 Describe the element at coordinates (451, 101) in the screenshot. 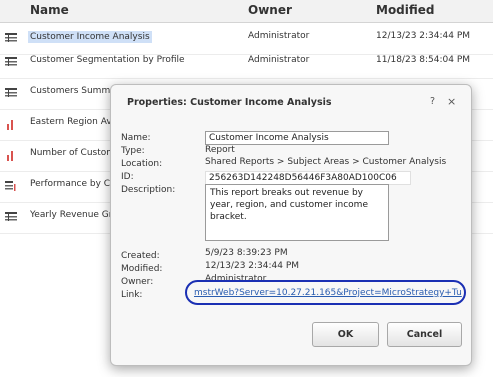

I see `close-icon: ×` at that location.